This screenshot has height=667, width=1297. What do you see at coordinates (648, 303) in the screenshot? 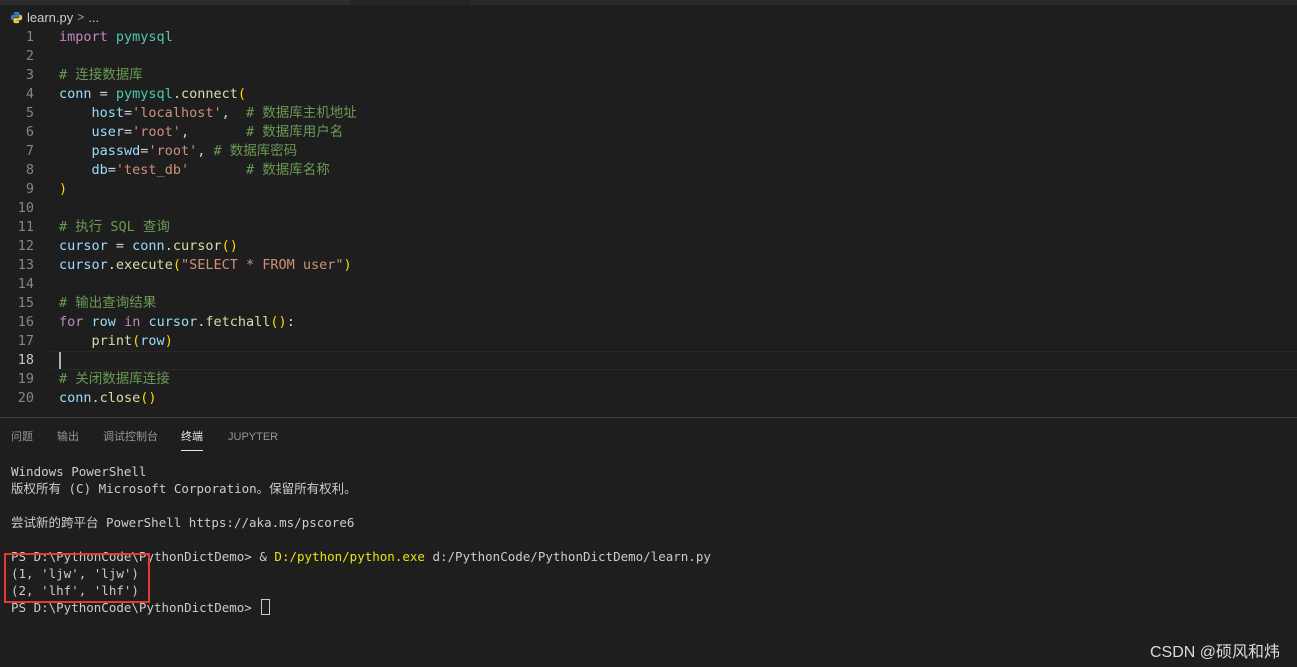
I see `code-line: 15 # 输出查询结果` at bounding box center [648, 303].